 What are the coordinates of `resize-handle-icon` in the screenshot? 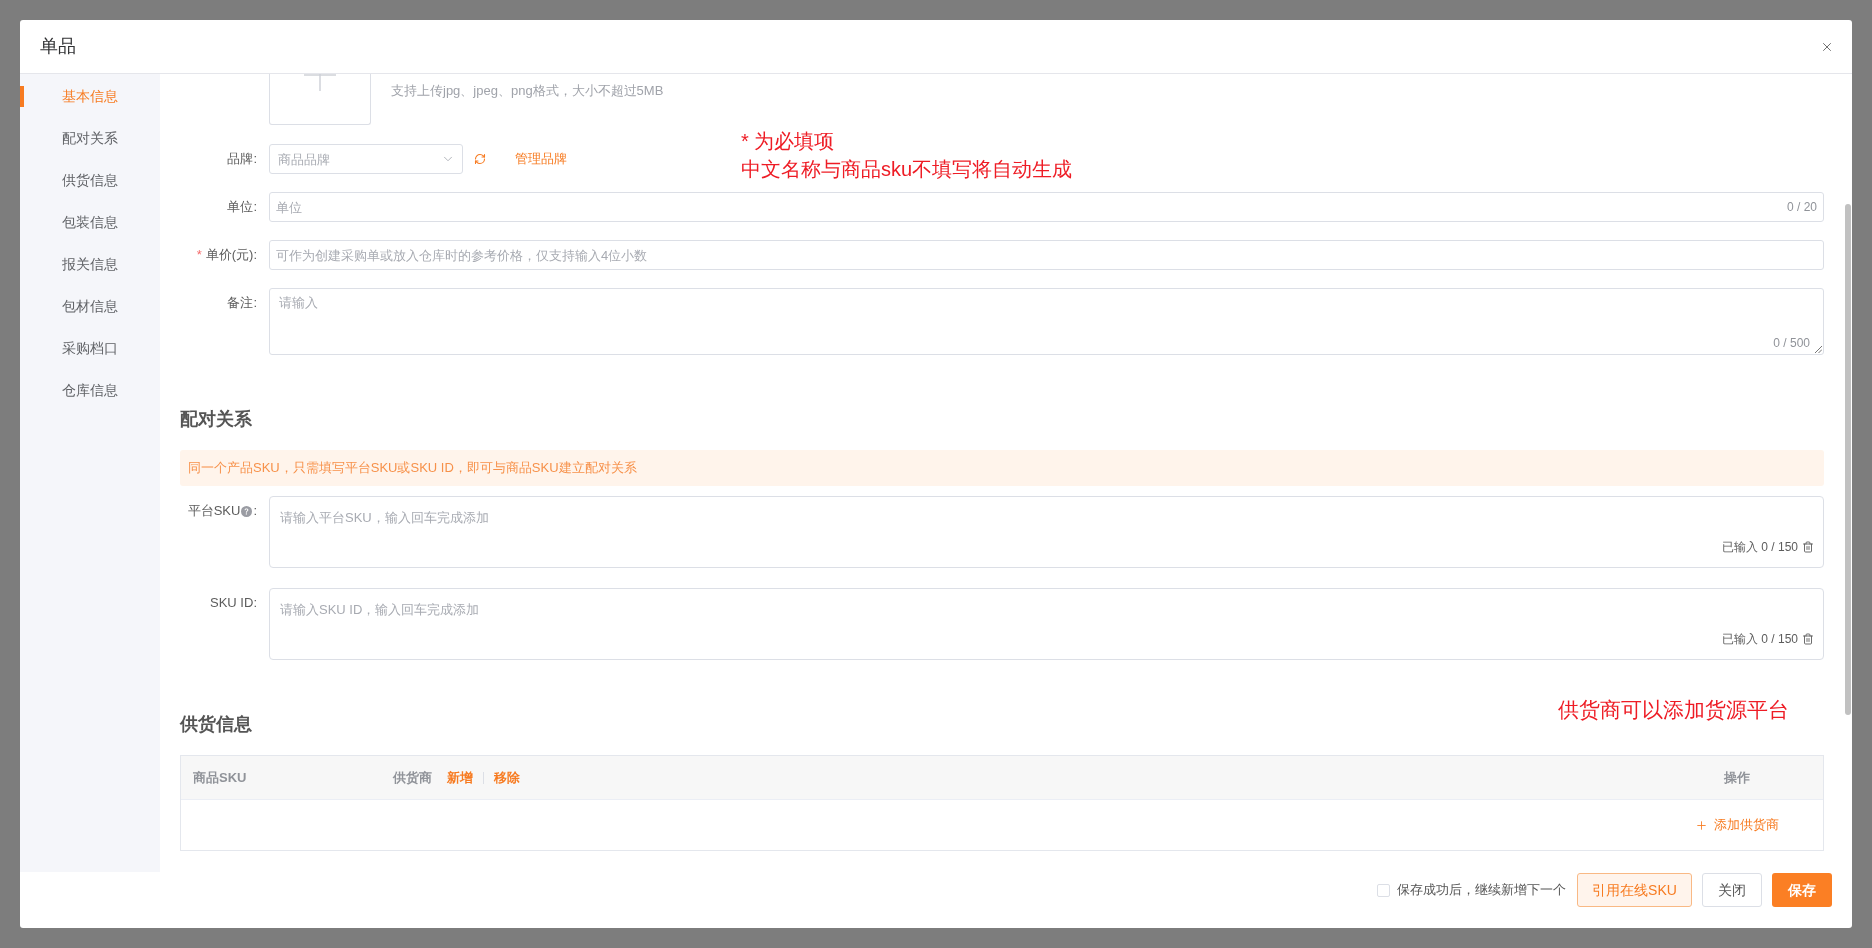 It's located at (1818, 349).